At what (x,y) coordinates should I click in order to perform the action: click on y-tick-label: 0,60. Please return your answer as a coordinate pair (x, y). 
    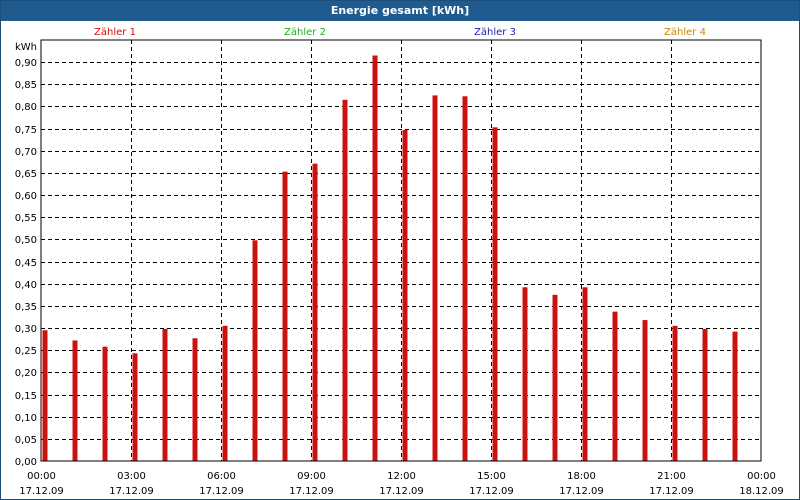
    Looking at the image, I should click on (26, 196).